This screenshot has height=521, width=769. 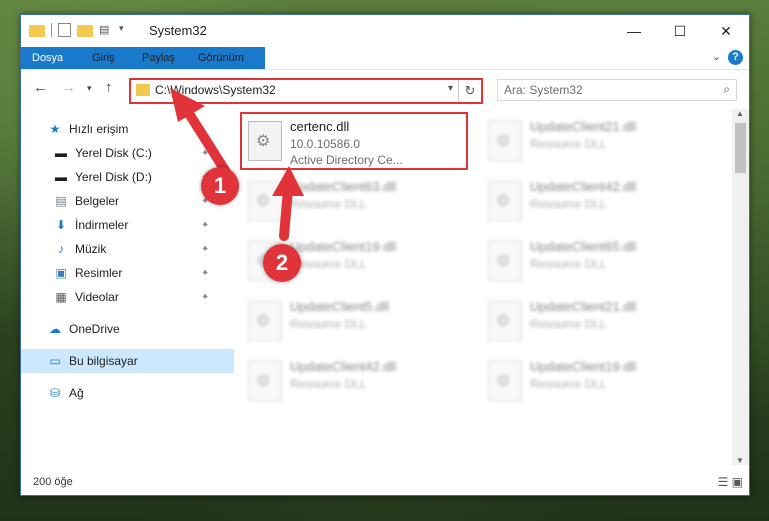 I want to click on step-badge-2: 2, so click(x=282, y=263).